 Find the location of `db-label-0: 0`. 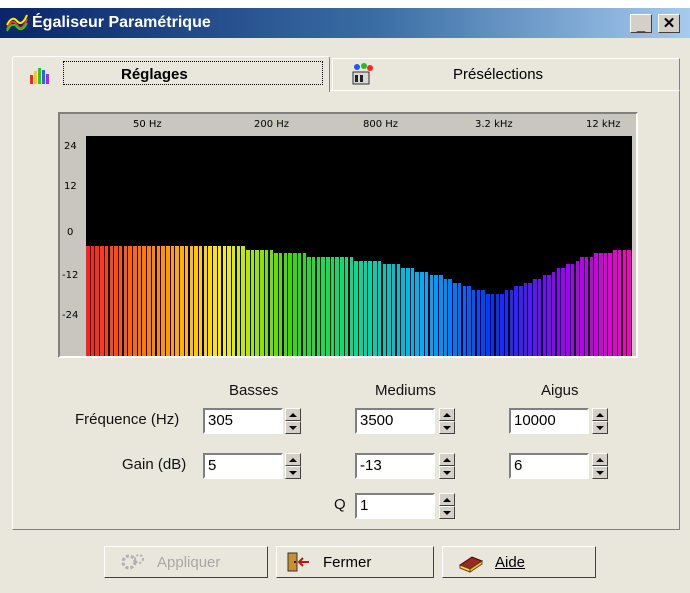

db-label-0: 0 is located at coordinates (70, 232).